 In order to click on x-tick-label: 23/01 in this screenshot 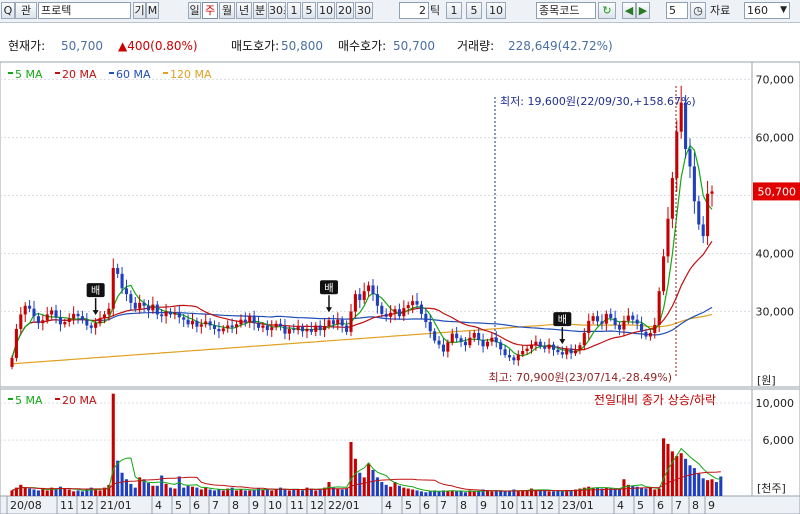, I will do `click(578, 505)`.